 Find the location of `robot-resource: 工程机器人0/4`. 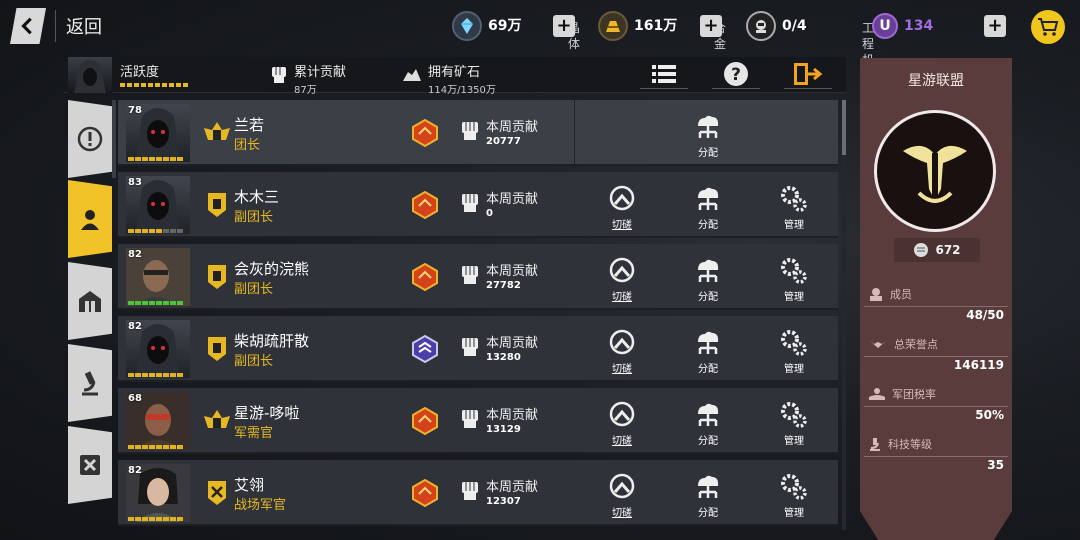

robot-resource: 工程机器人0/4 is located at coordinates (810, 52).